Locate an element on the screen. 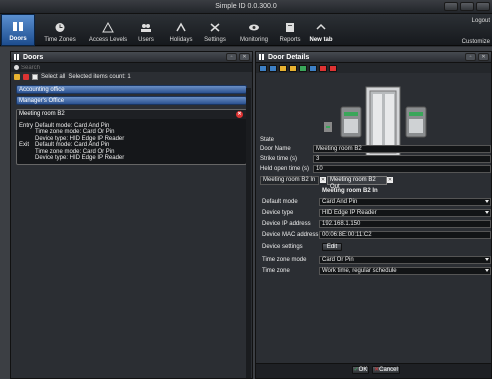 The image size is (492, 379). tab-monitoring-label: Monitoring is located at coordinates (253, 40).